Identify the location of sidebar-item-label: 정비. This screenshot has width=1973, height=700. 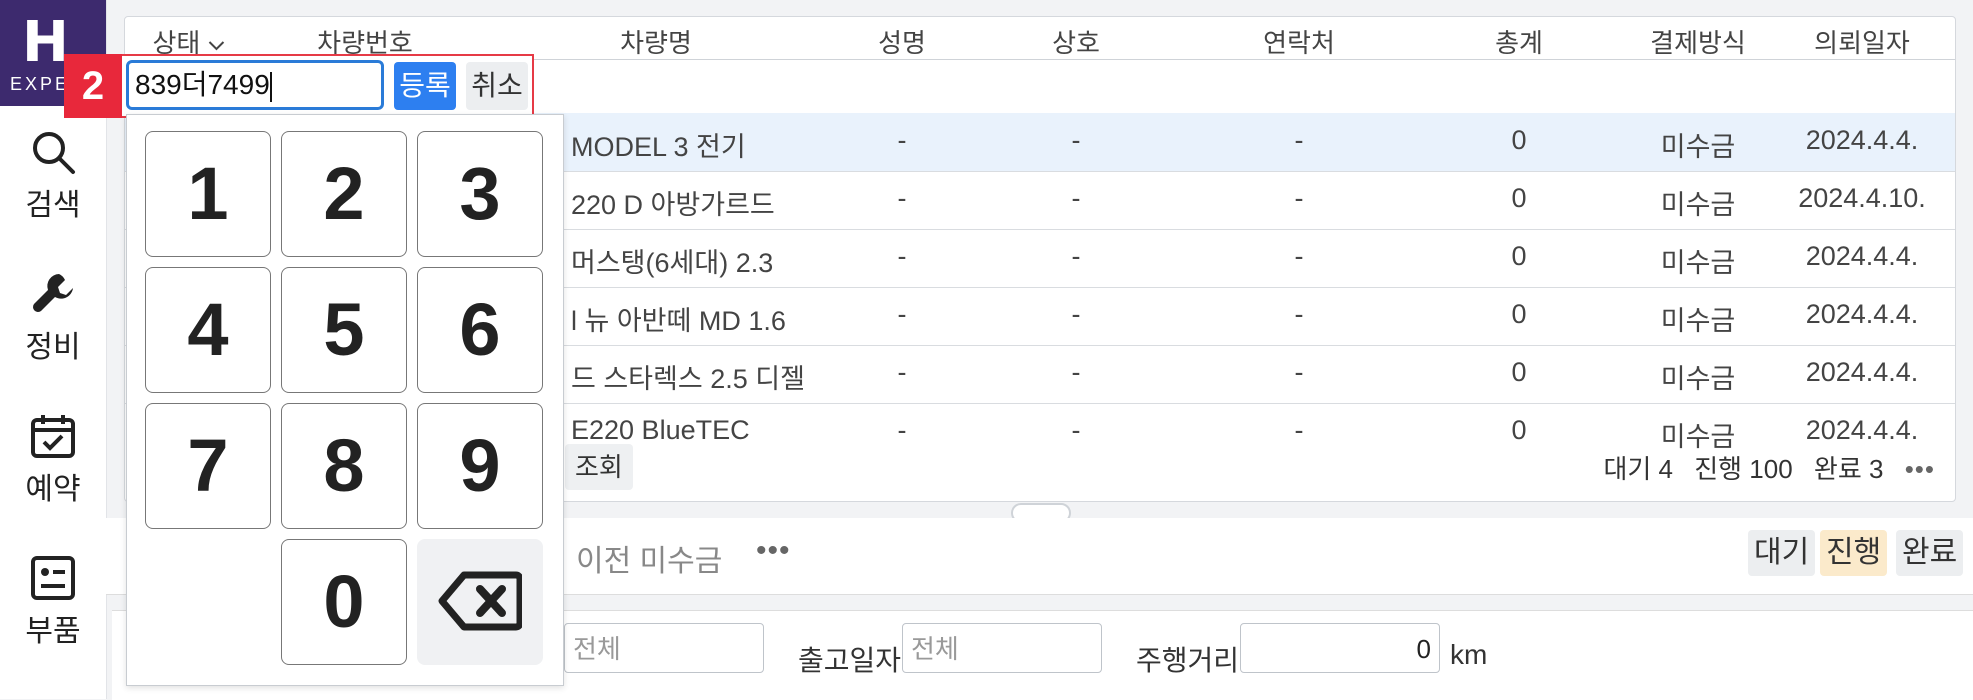
(53, 347).